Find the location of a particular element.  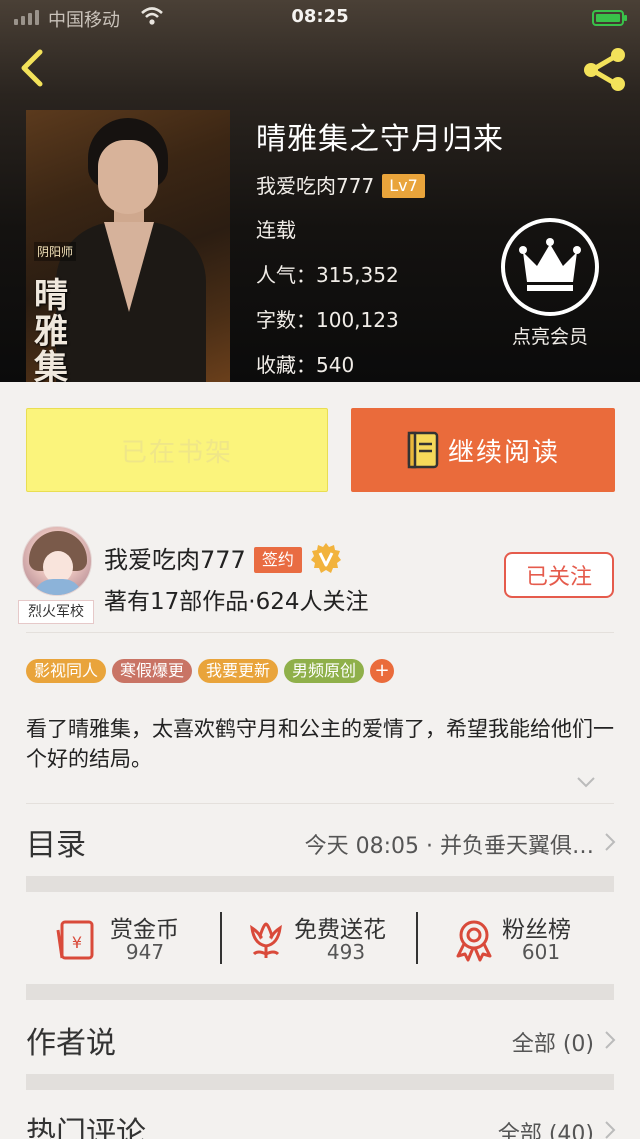

author-says-row: 作者说 全部 (0) is located at coordinates (320, 1039).